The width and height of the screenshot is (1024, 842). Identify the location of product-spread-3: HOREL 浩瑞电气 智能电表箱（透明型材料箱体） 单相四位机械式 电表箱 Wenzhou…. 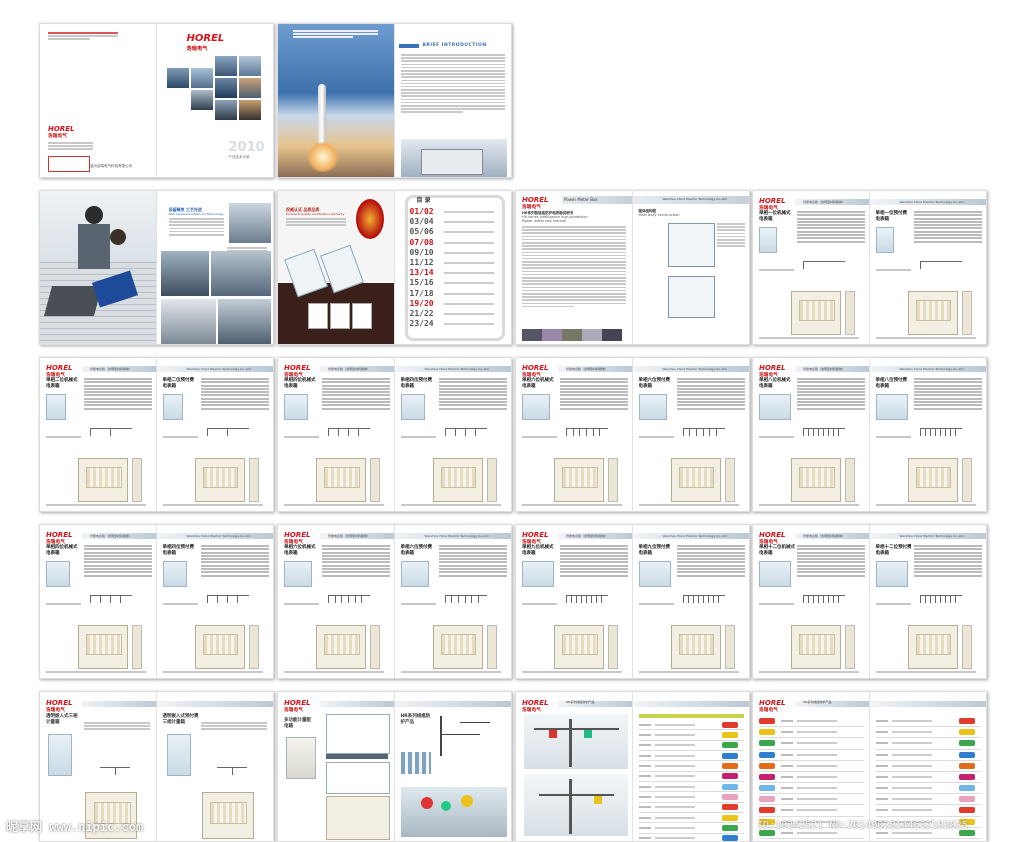
(394, 434).